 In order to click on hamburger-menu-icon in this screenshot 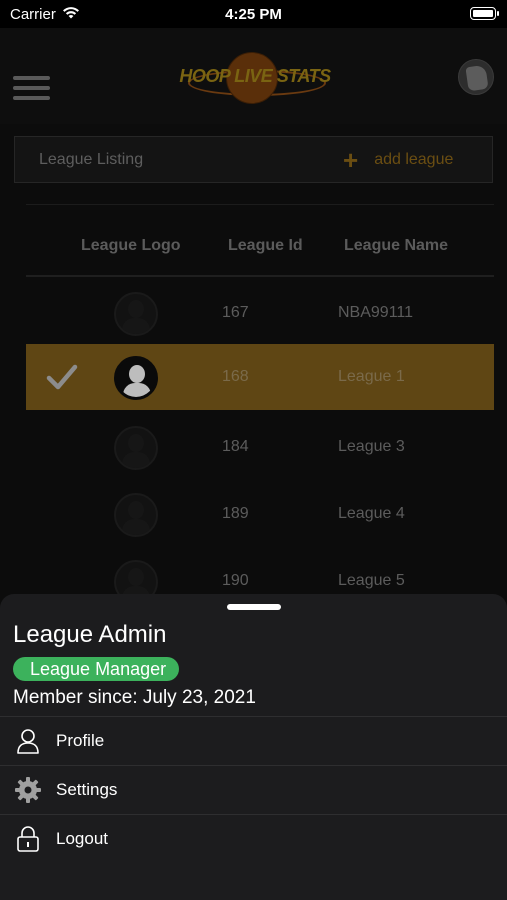, I will do `click(31, 88)`.